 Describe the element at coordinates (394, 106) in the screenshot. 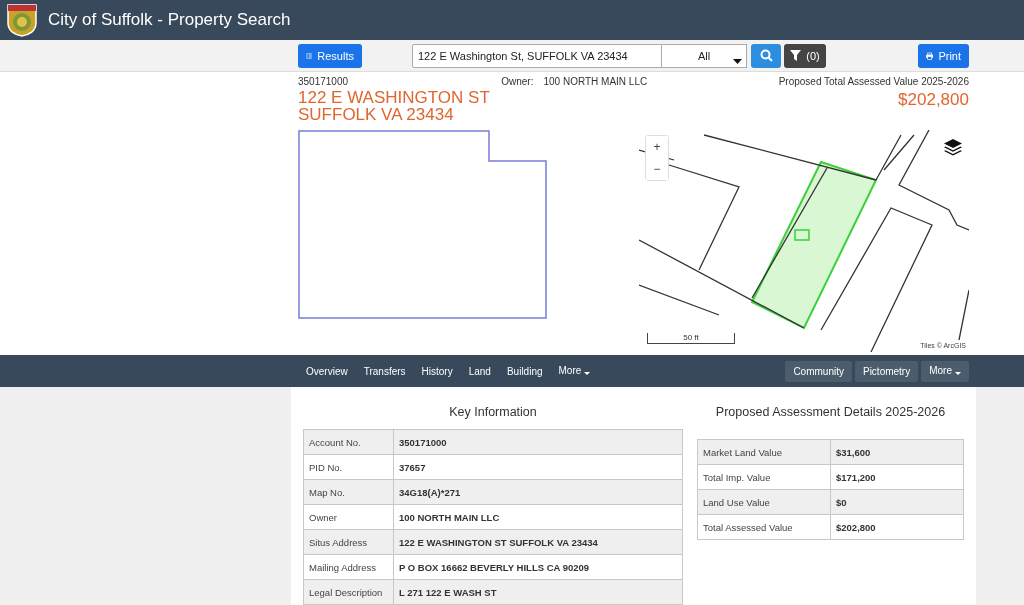

I see `property-address: 122 E WASHINGTON ST SUFFOLK VA 23434` at that location.